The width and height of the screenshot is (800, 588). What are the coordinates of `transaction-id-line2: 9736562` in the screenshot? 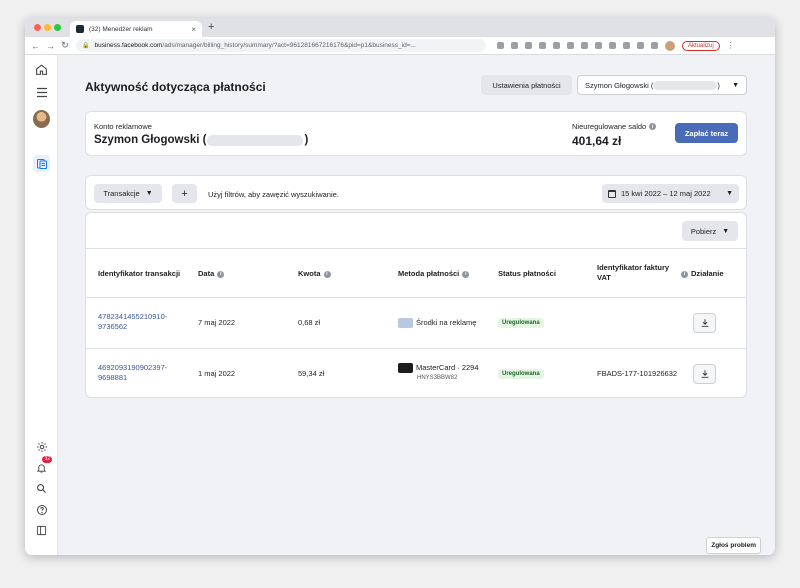 It's located at (113, 326).